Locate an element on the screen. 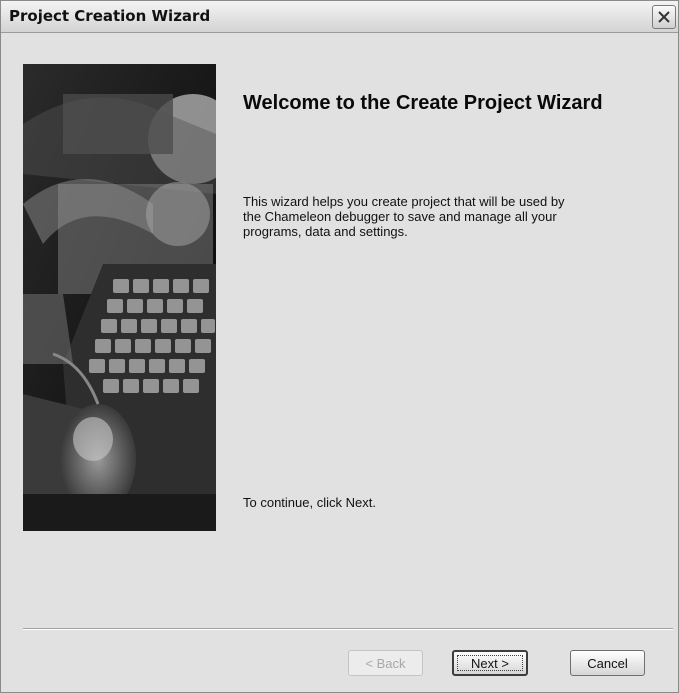  back-button: < Back is located at coordinates (385, 663).